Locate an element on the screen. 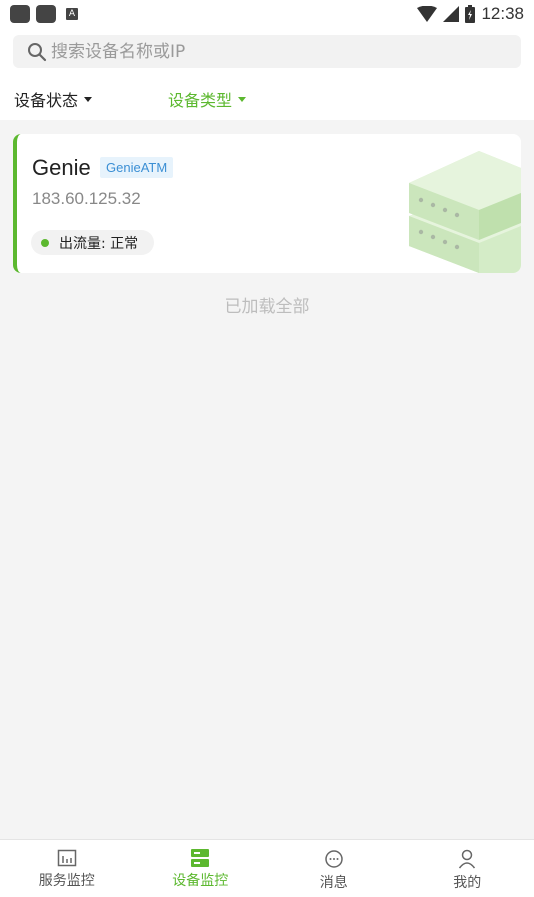 The height and width of the screenshot is (897, 534). tab-label: 我的 is located at coordinates (467, 883).